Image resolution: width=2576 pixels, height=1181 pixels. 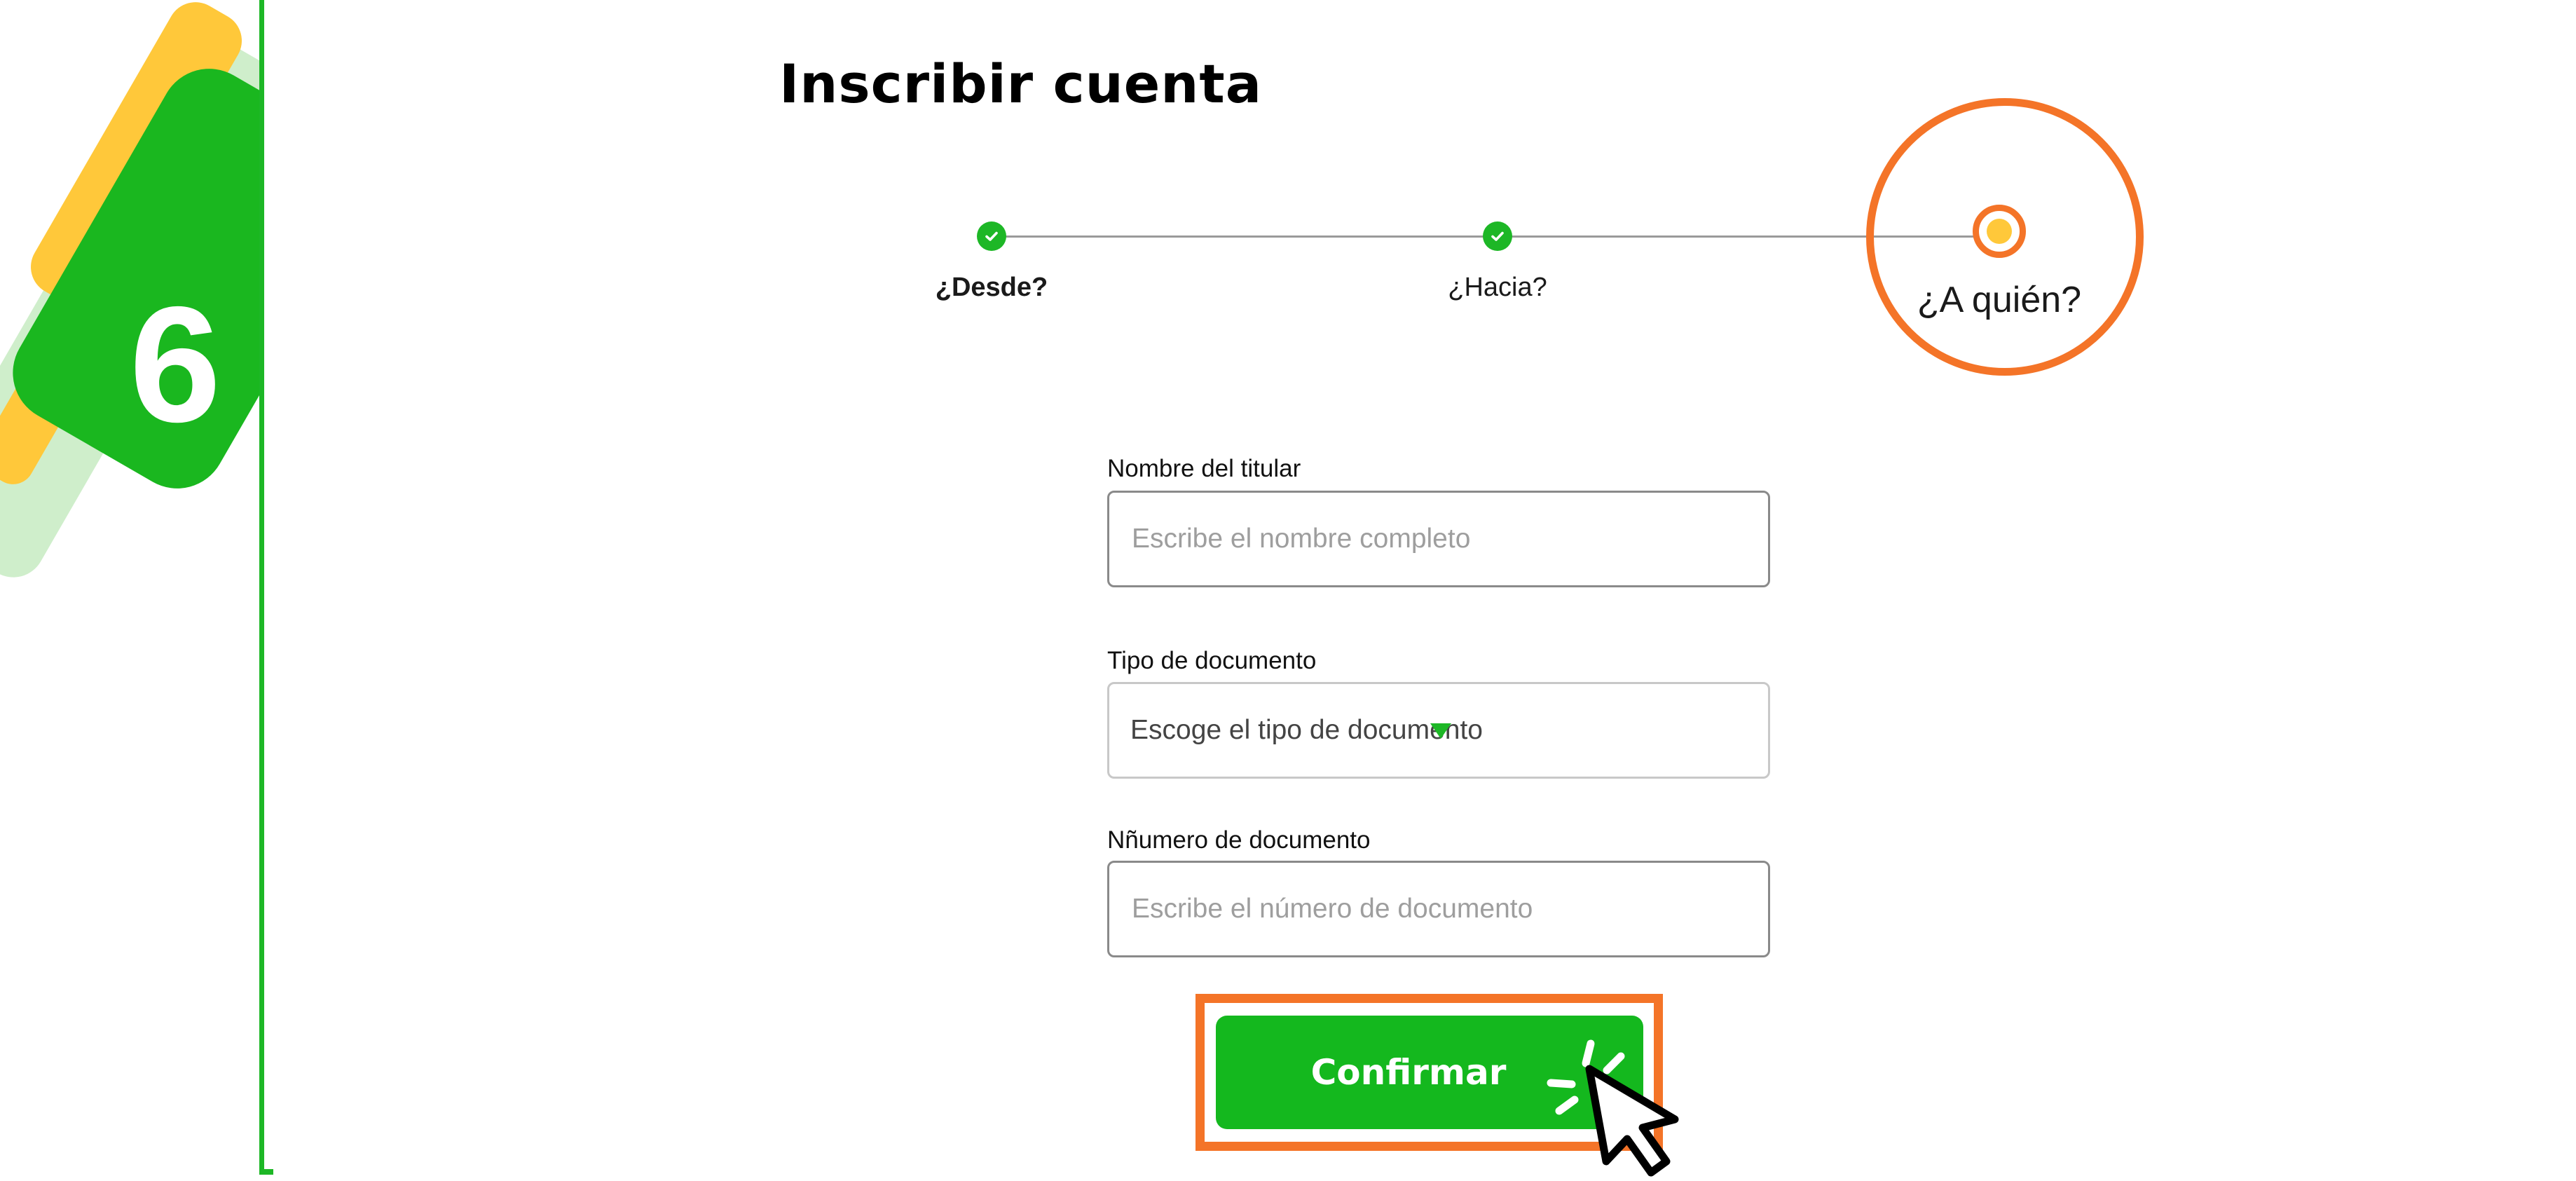 I want to click on step-1-completed-indicator, so click(x=991, y=236).